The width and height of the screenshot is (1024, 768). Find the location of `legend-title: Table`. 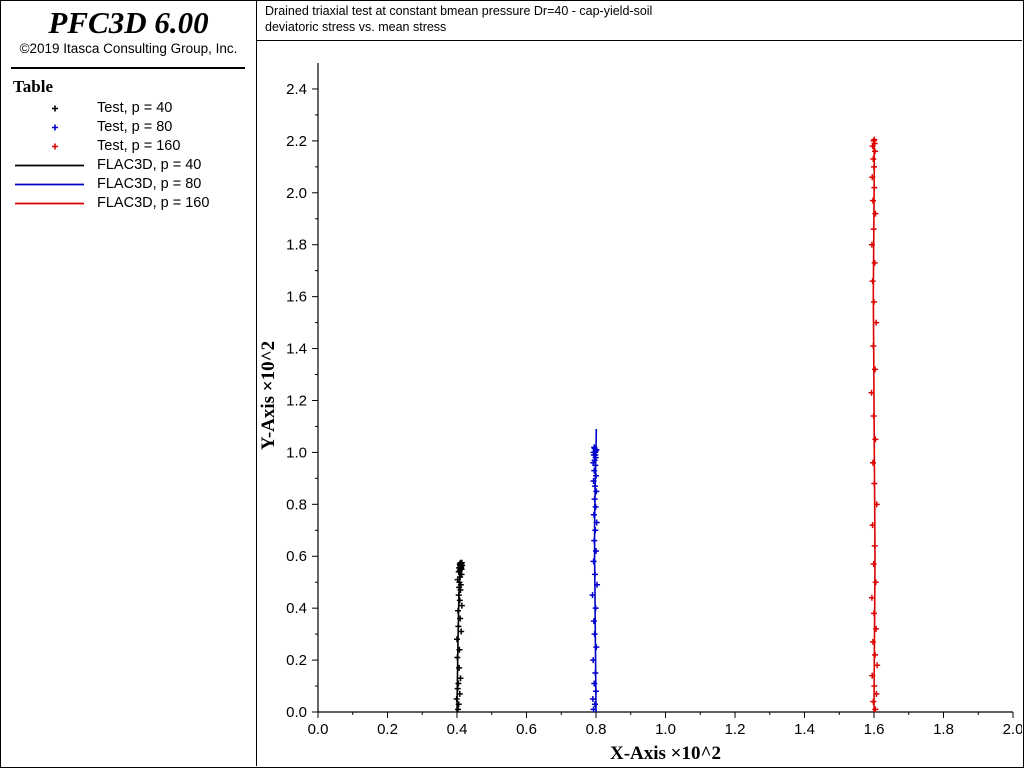

legend-title: Table is located at coordinates (33, 86).